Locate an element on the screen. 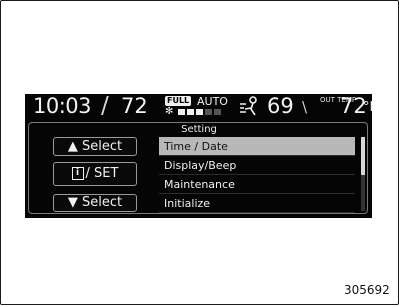  temp-left: 72 is located at coordinates (134, 106).